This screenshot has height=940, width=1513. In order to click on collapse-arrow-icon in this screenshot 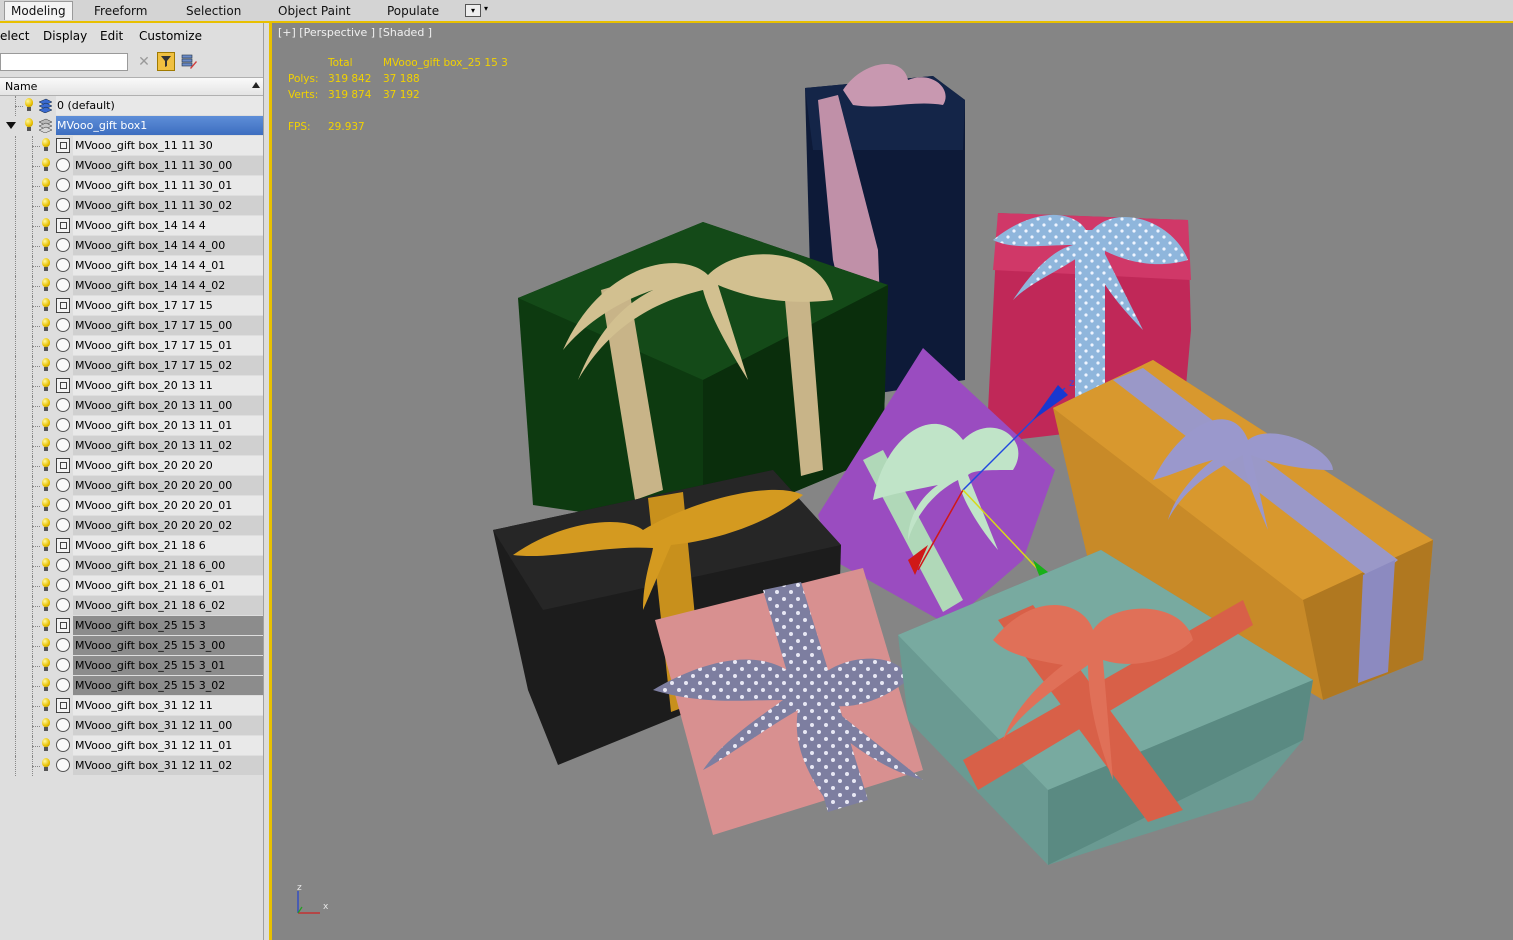, I will do `click(11, 125)`.